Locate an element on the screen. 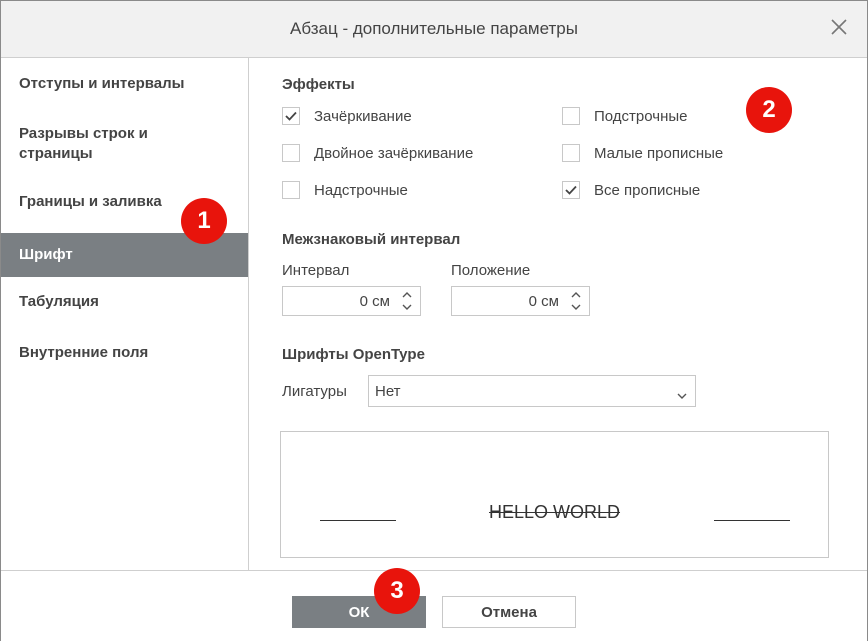 Image resolution: width=868 pixels, height=641 pixels. small-caps-checkbox is located at coordinates (571, 153).